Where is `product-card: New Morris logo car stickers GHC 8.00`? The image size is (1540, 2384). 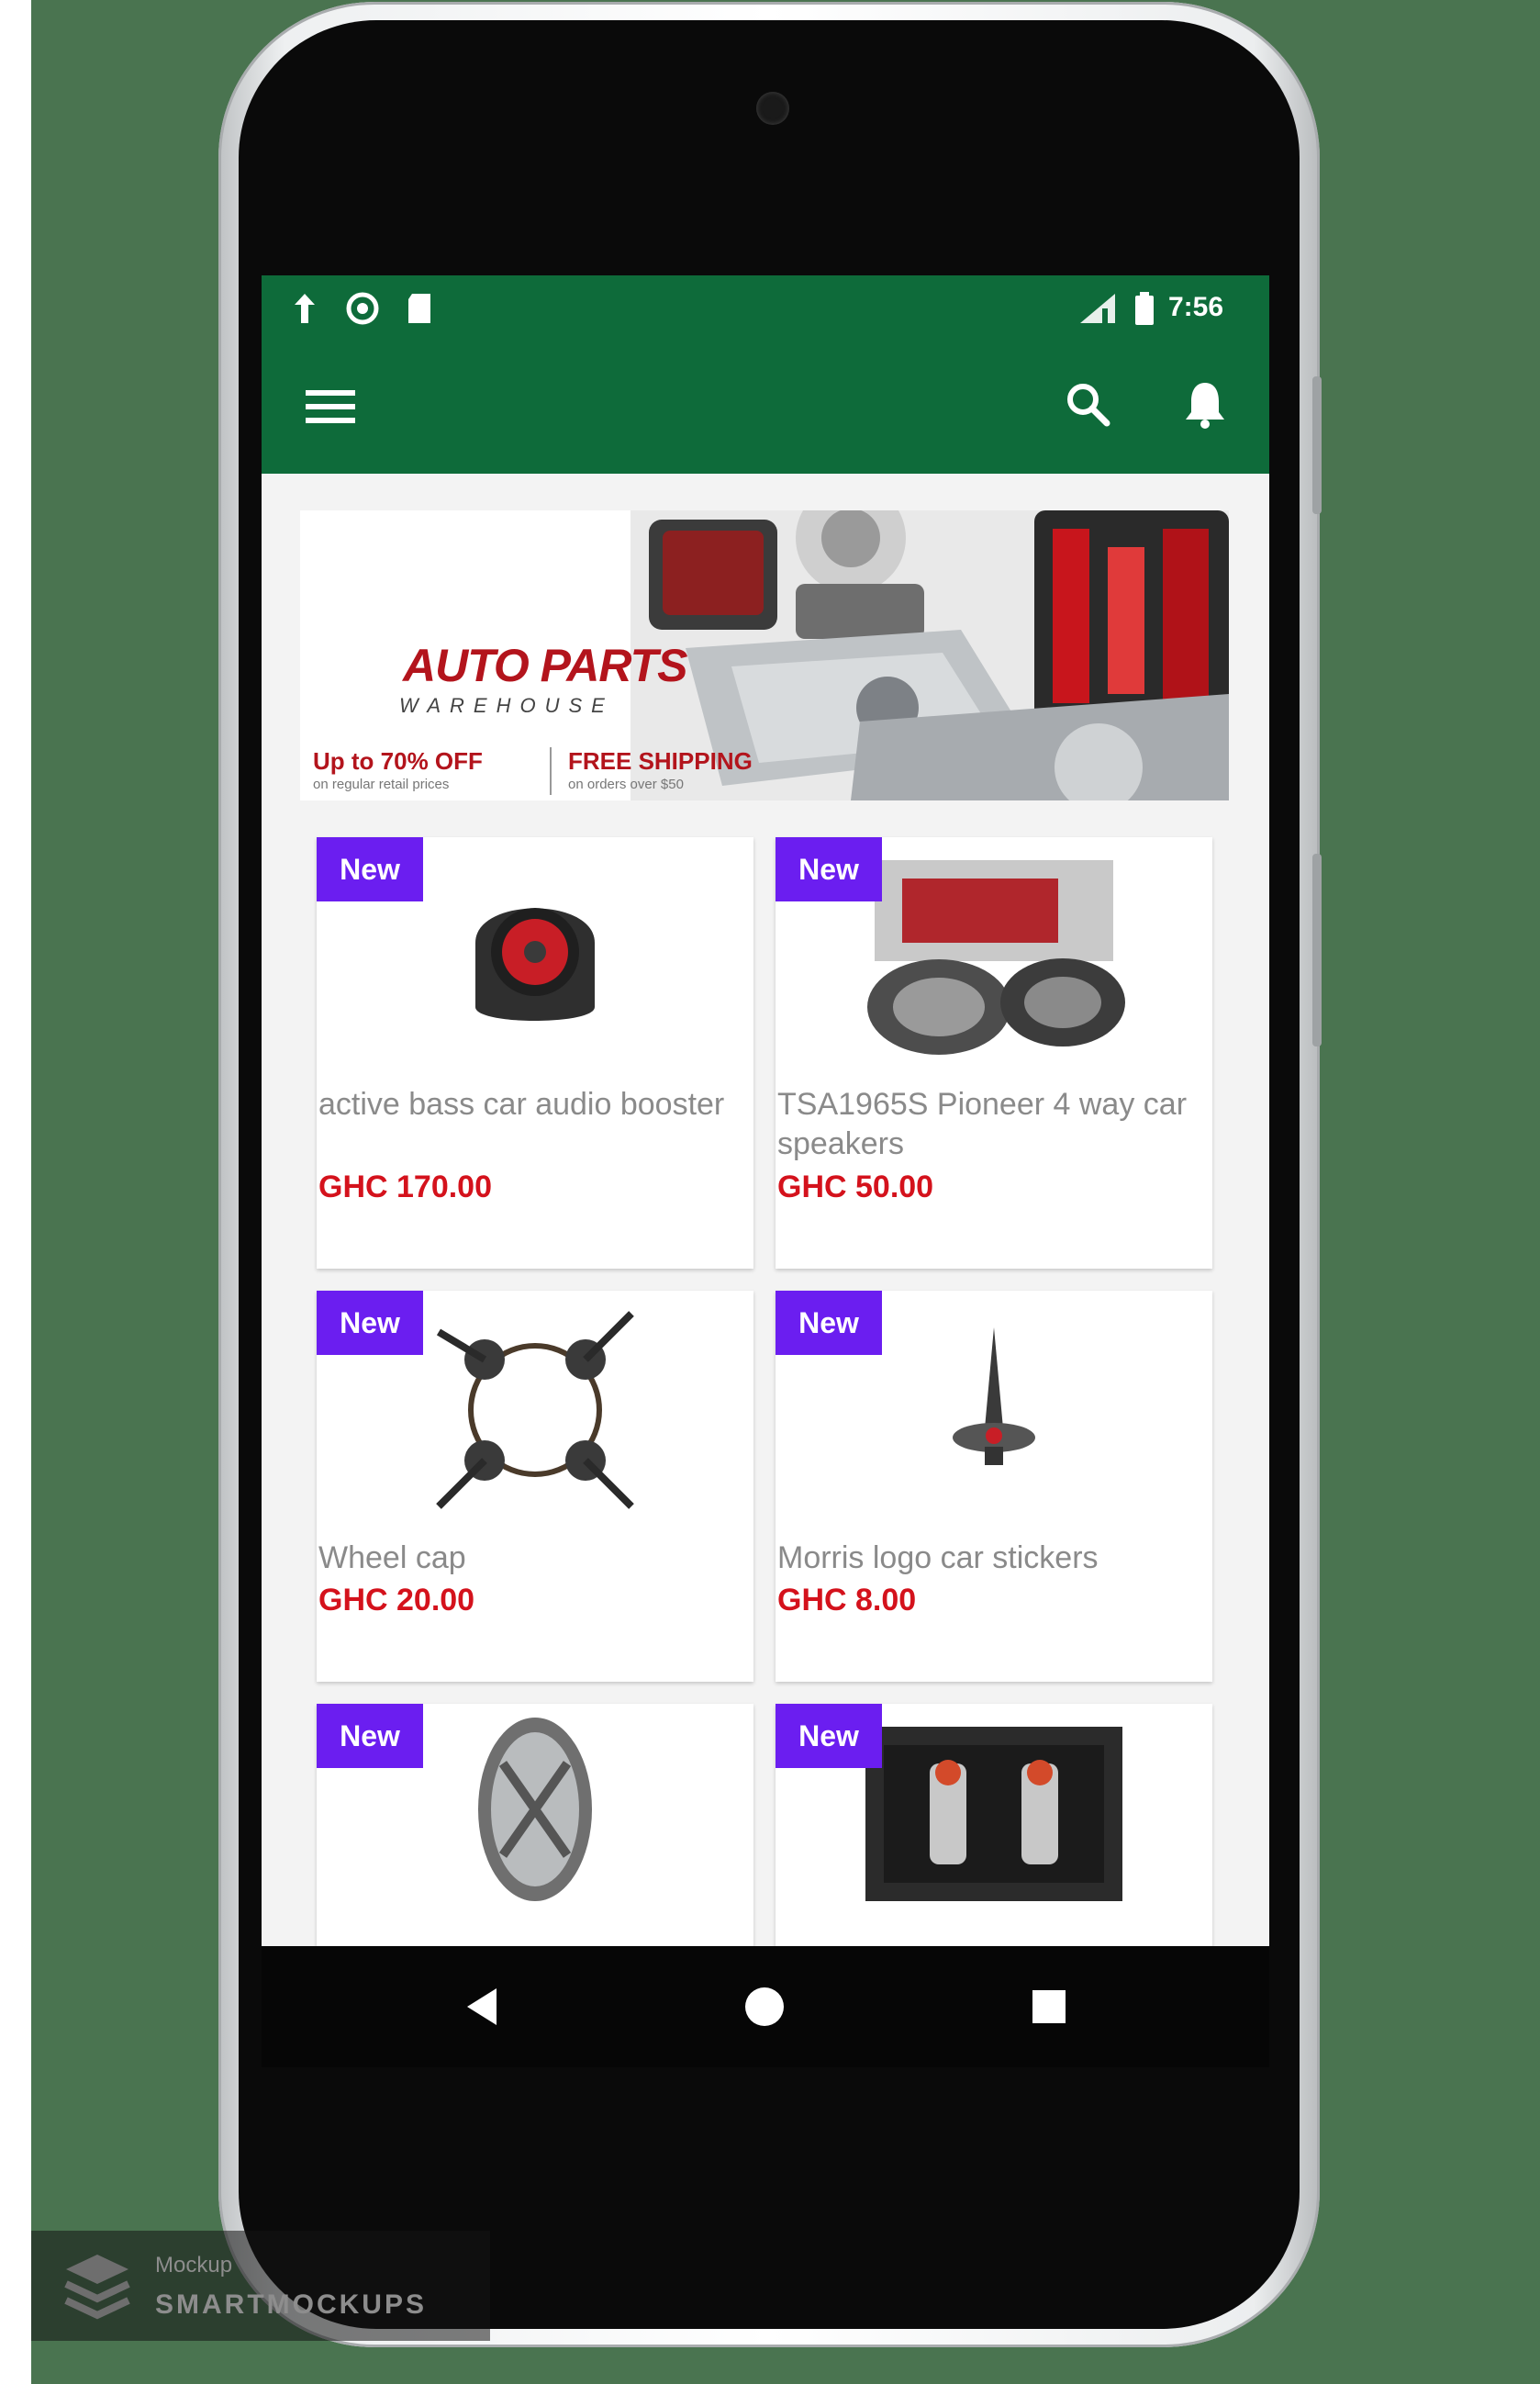 product-card: New Morris logo car stickers GHC 8.00 is located at coordinates (994, 1486).